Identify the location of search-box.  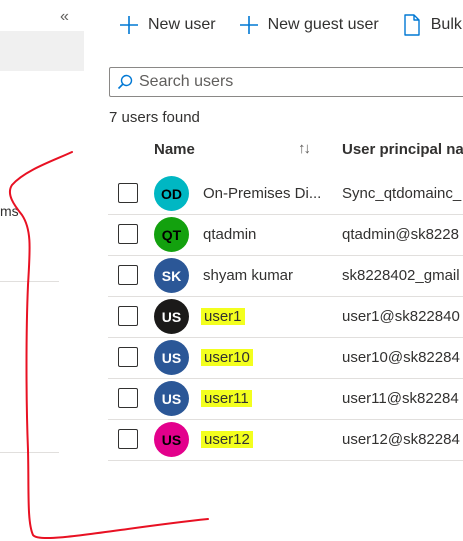
(286, 82).